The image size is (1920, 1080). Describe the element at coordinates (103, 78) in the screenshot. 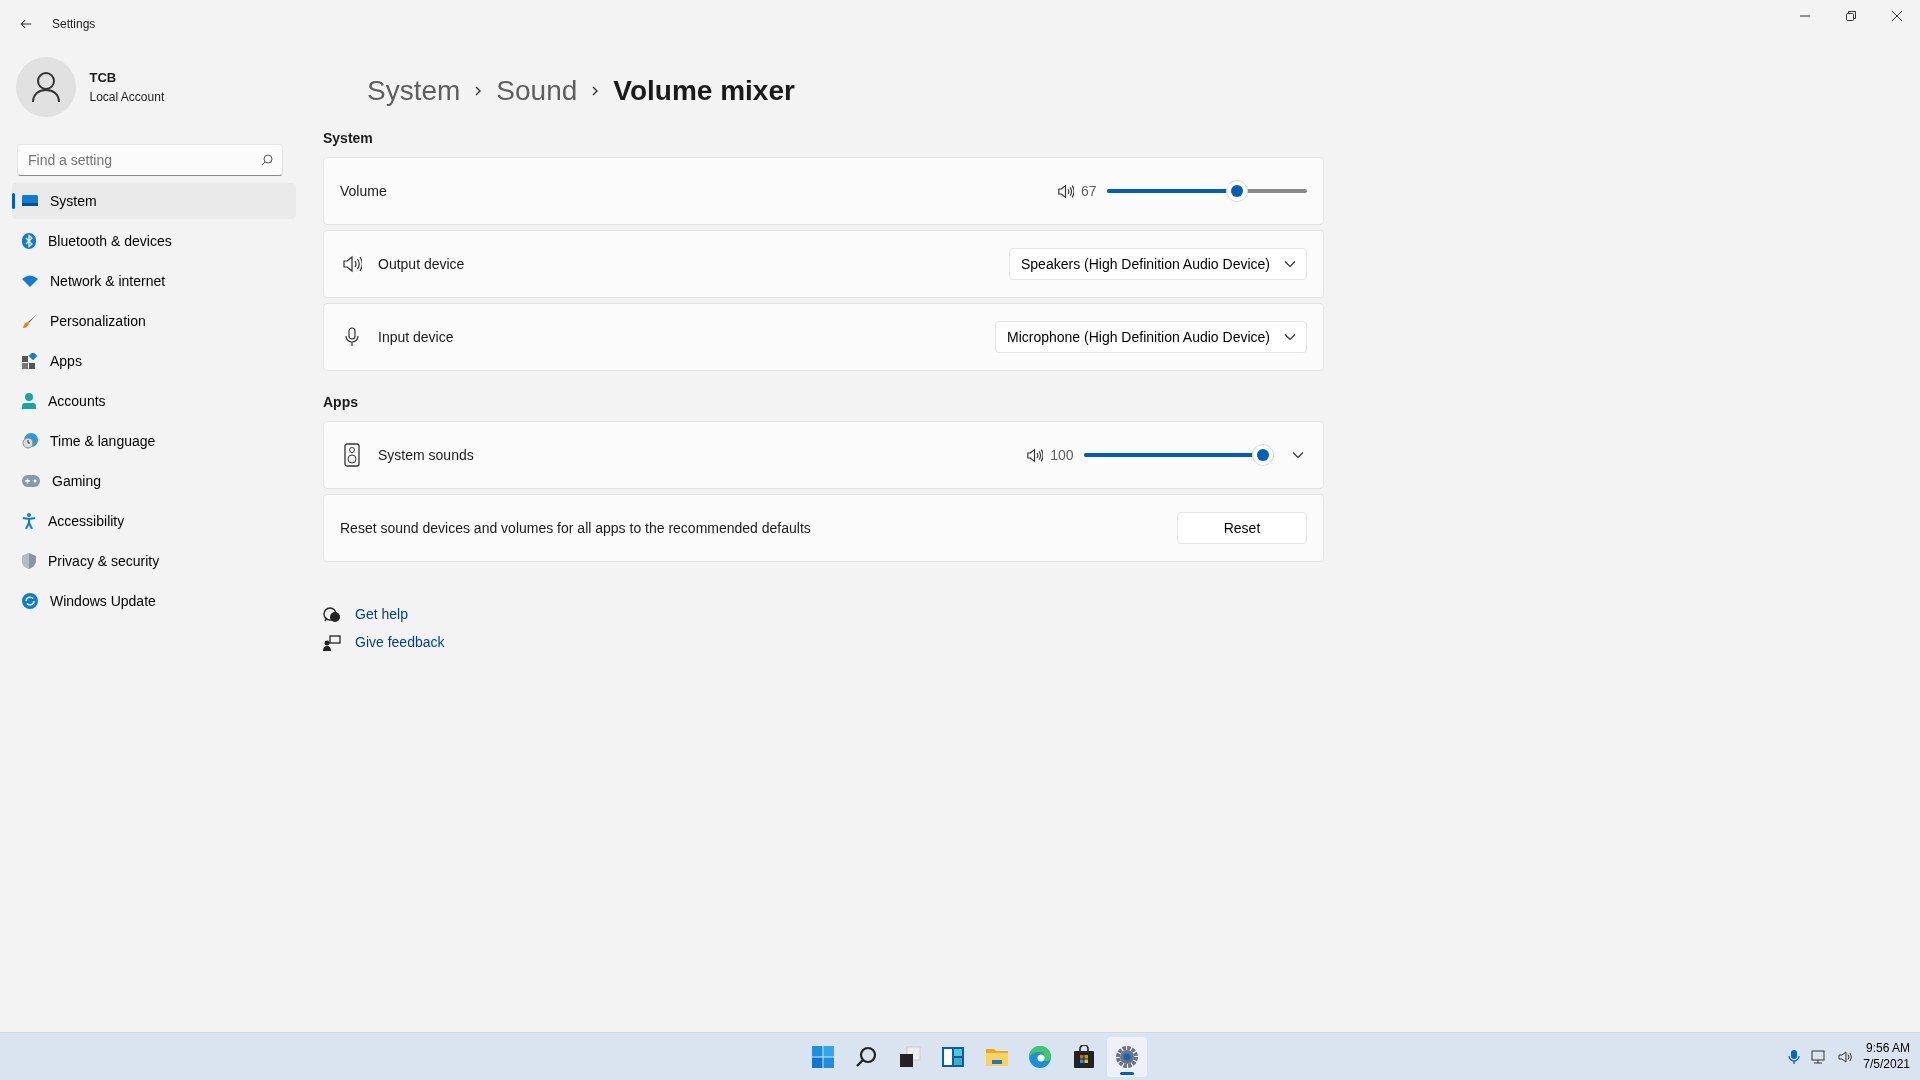

I see `user-name: TCB` at that location.